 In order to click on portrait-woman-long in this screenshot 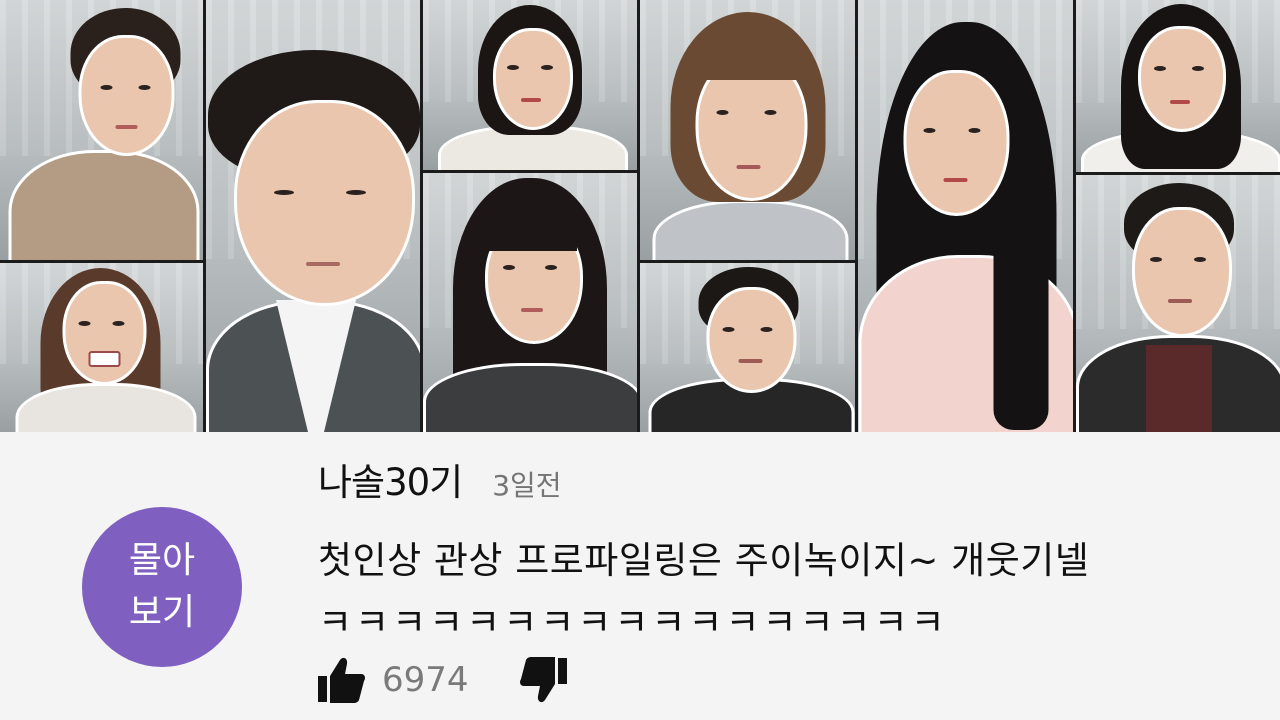, I will do `click(965, 216)`.